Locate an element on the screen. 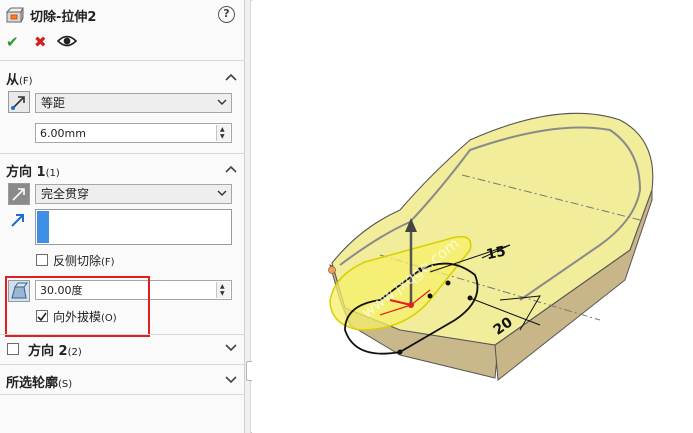 The image size is (693, 433). selection-highlight is located at coordinates (43, 227).